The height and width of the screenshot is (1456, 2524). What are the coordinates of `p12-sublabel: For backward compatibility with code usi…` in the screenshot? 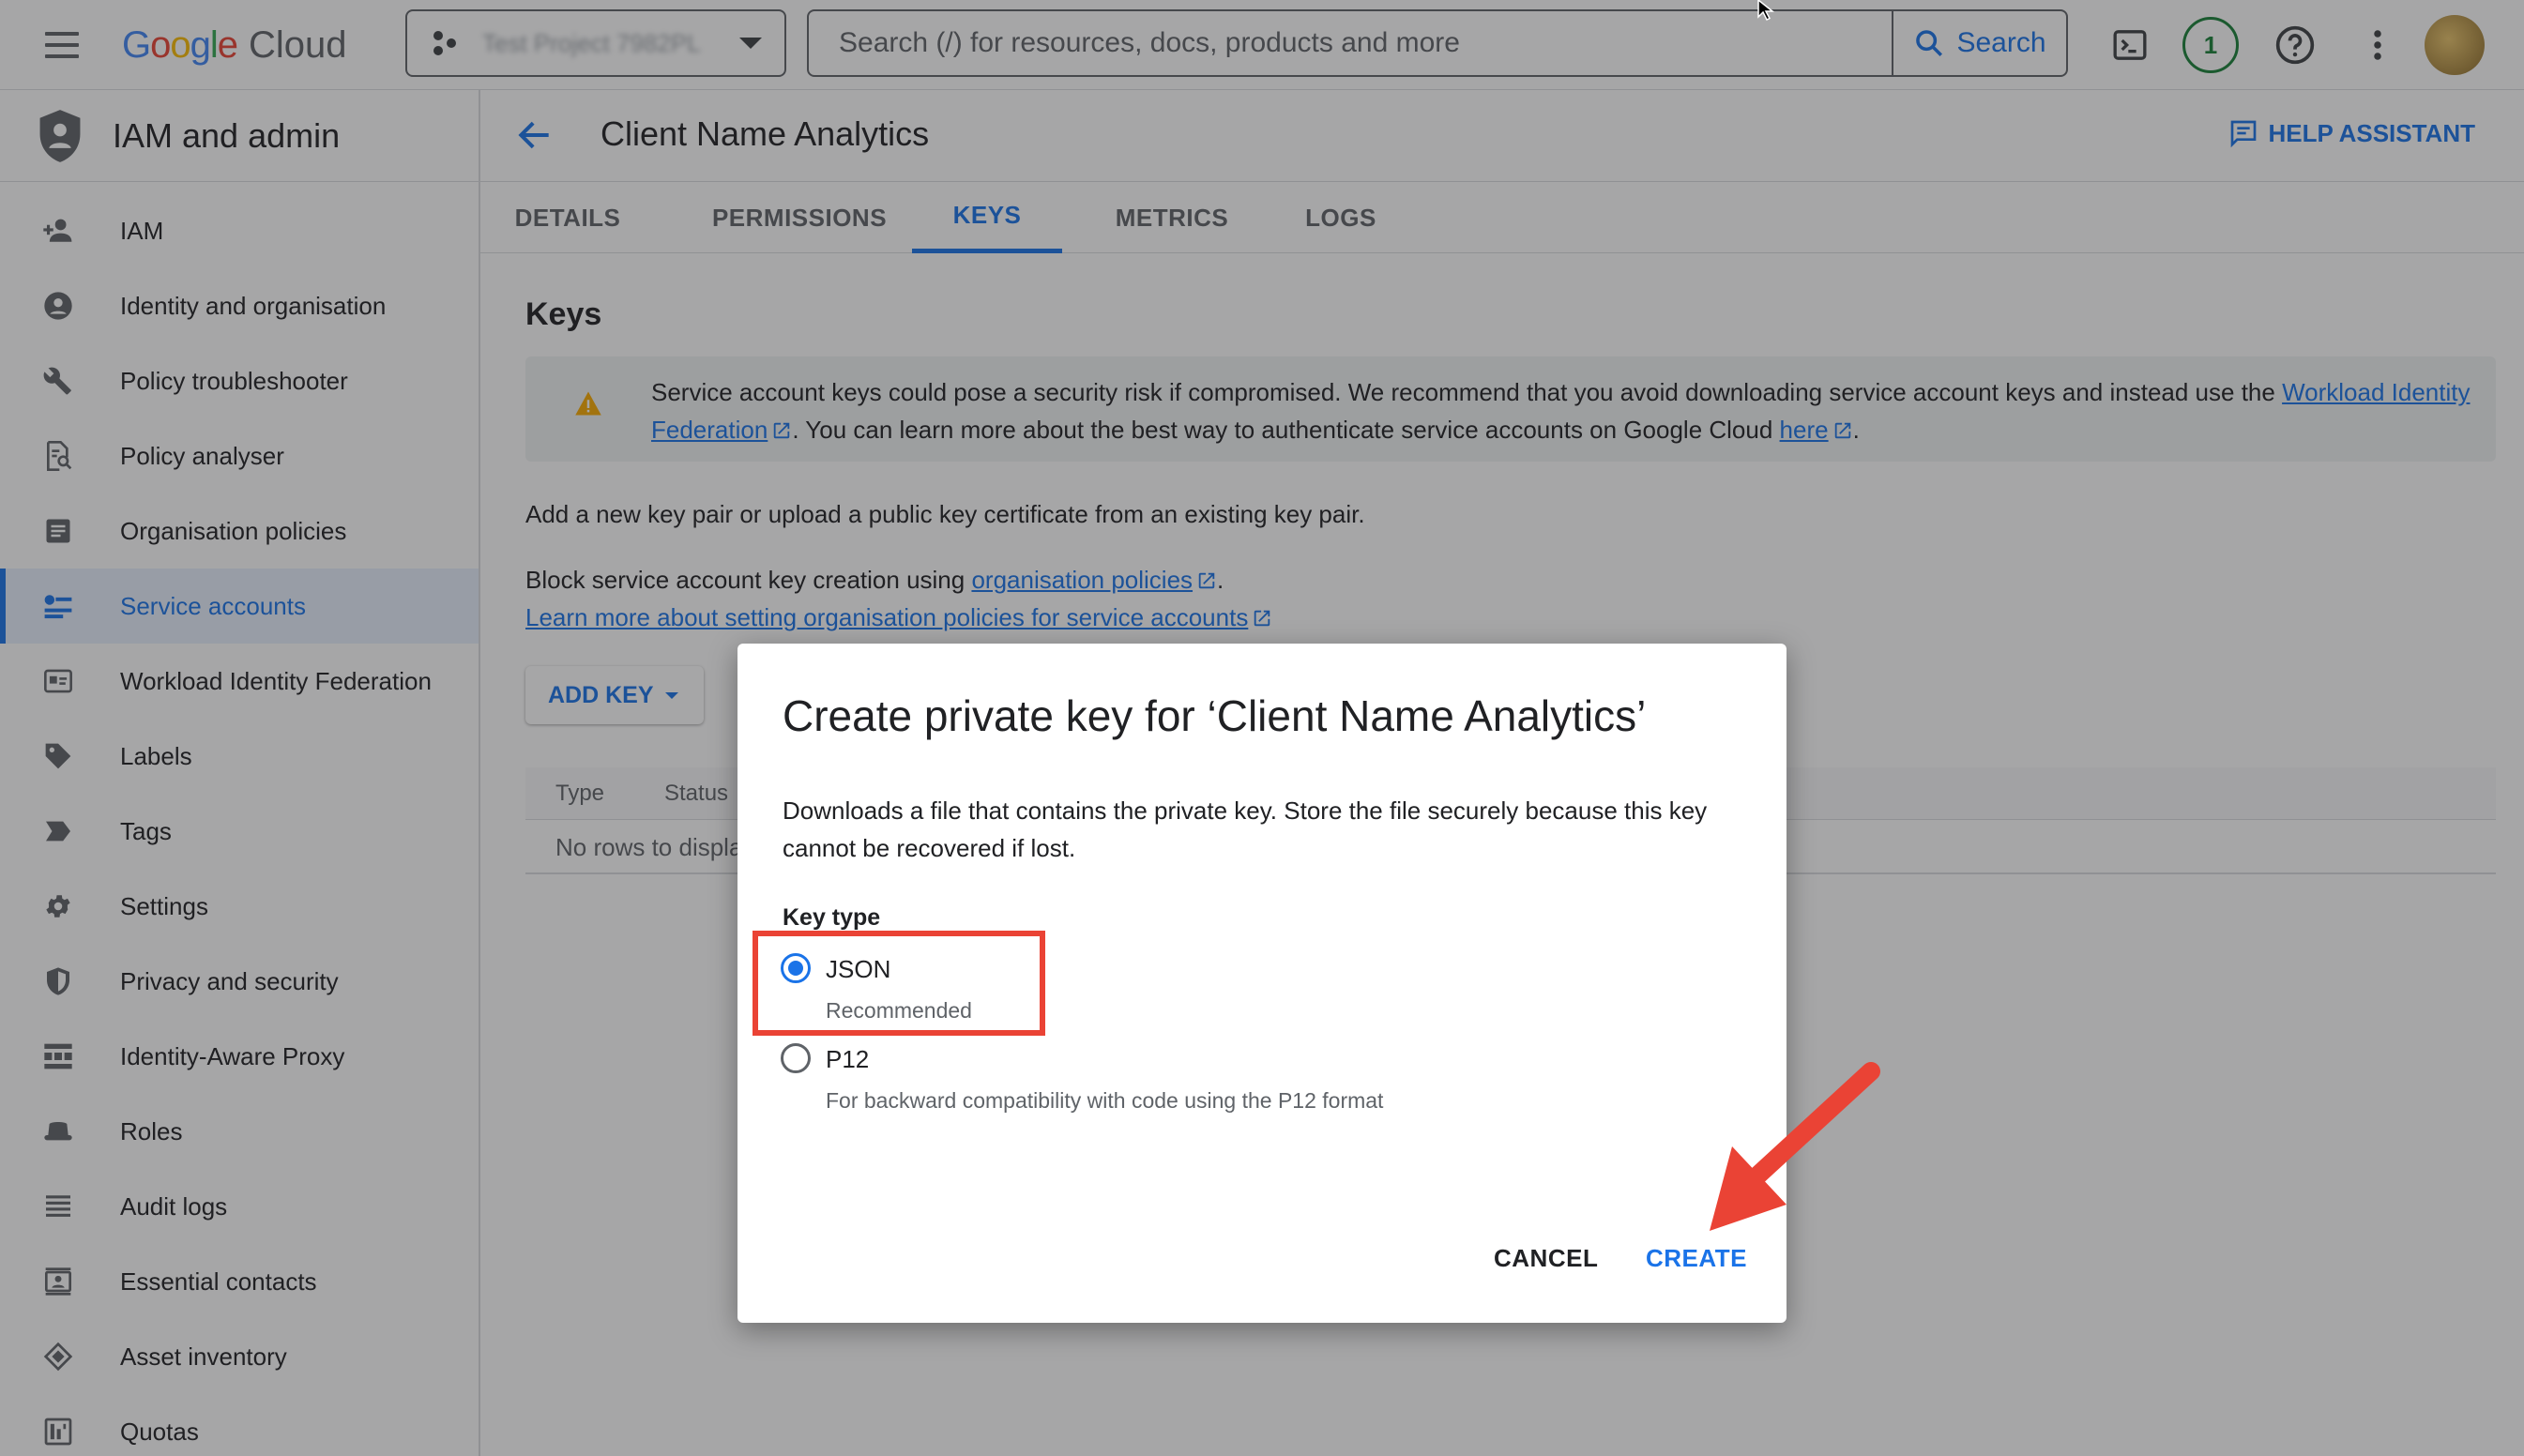 It's located at (1105, 1100).